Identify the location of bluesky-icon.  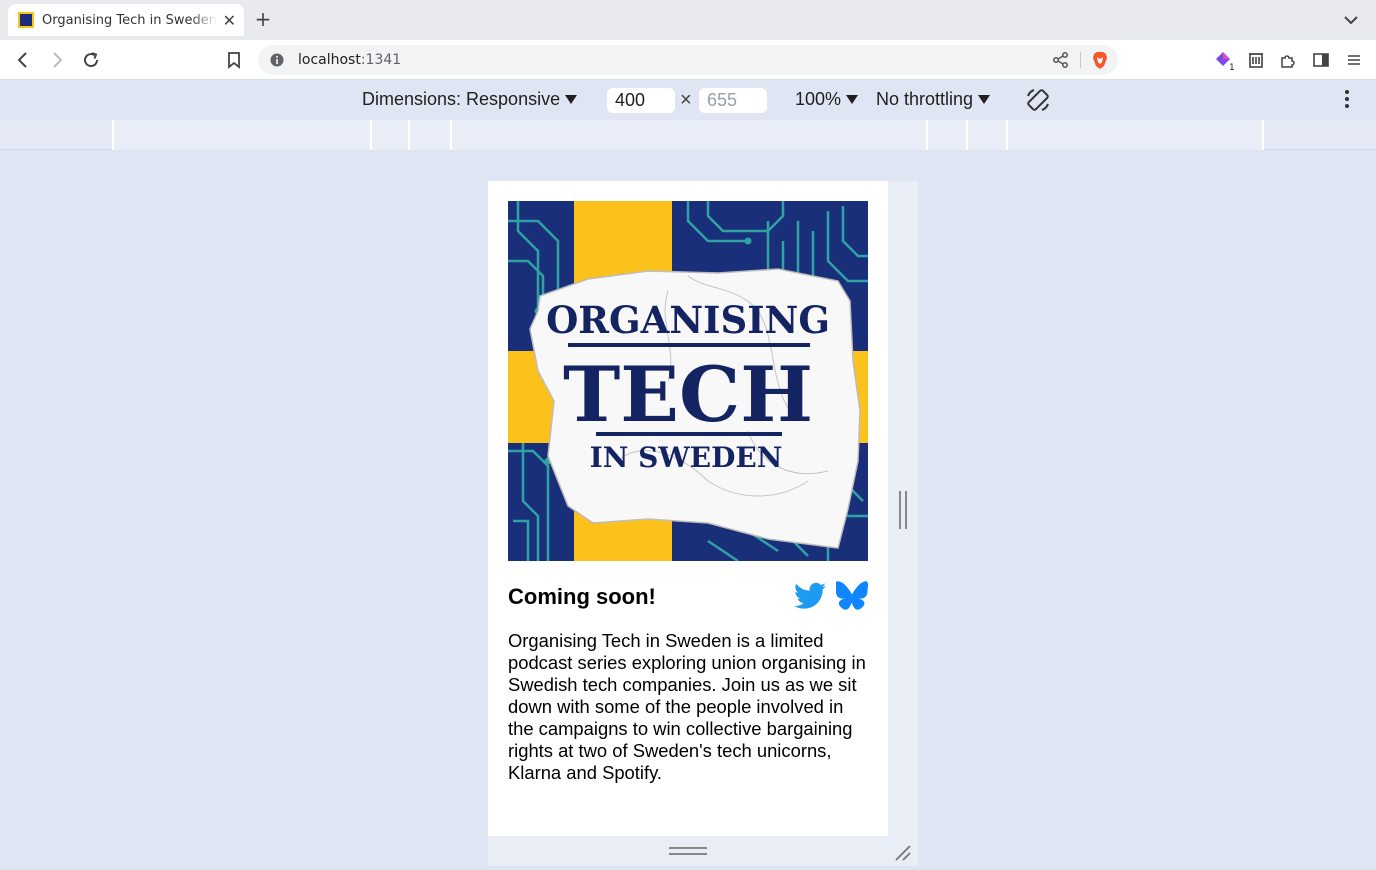
(851, 595).